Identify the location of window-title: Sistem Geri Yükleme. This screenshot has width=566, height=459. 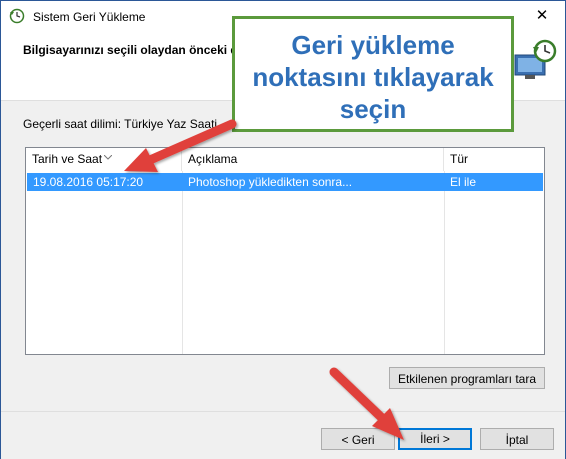
(89, 17).